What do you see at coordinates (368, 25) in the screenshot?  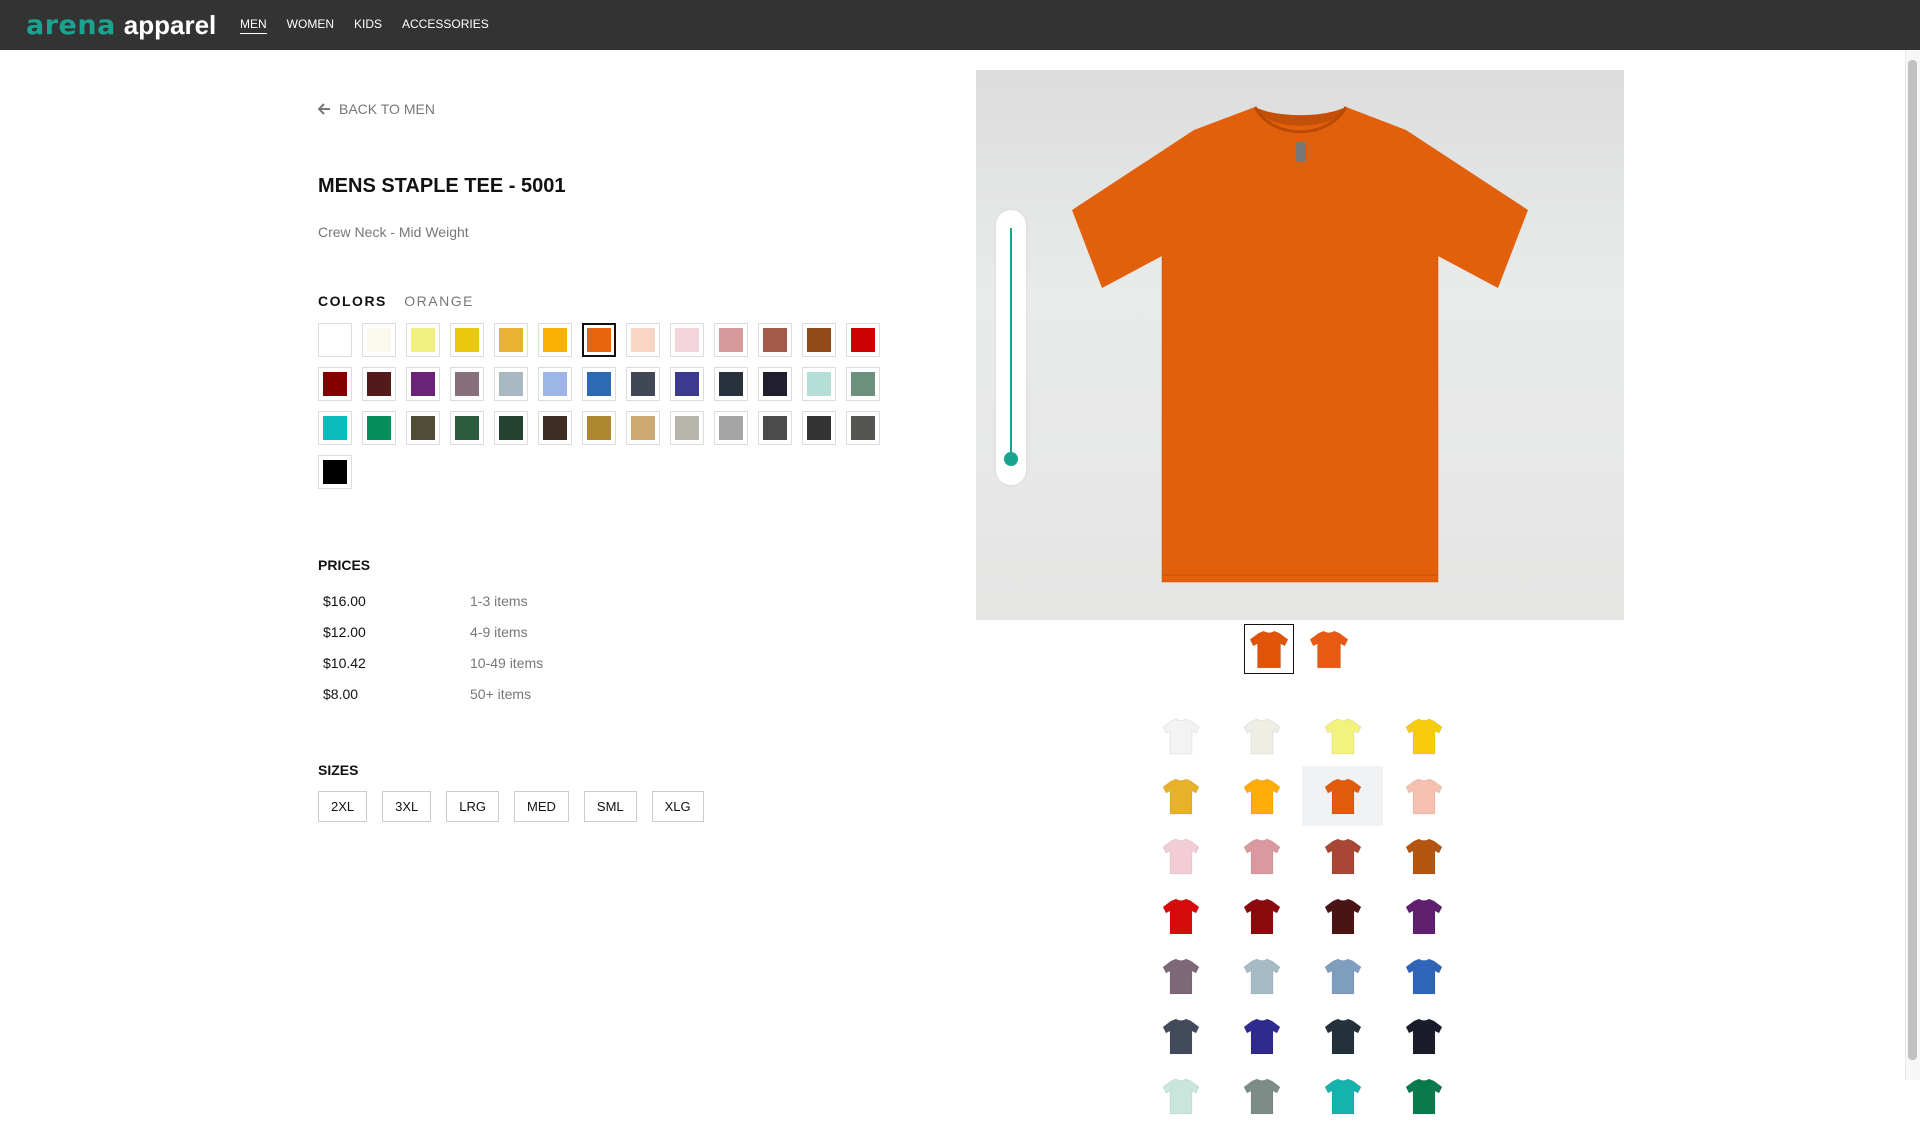 I see `nav-item-kids: KIDS` at bounding box center [368, 25].